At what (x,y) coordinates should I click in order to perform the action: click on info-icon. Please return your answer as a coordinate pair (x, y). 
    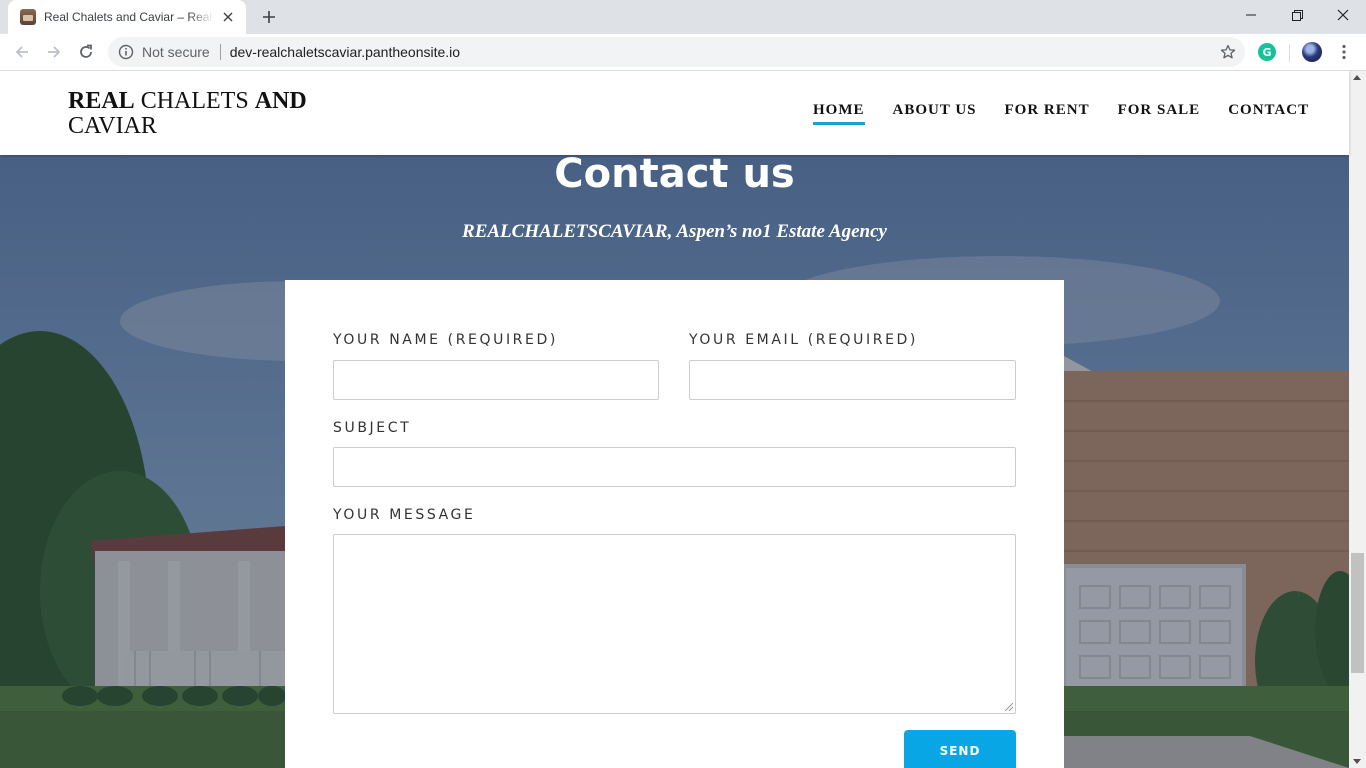
    Looking at the image, I should click on (126, 52).